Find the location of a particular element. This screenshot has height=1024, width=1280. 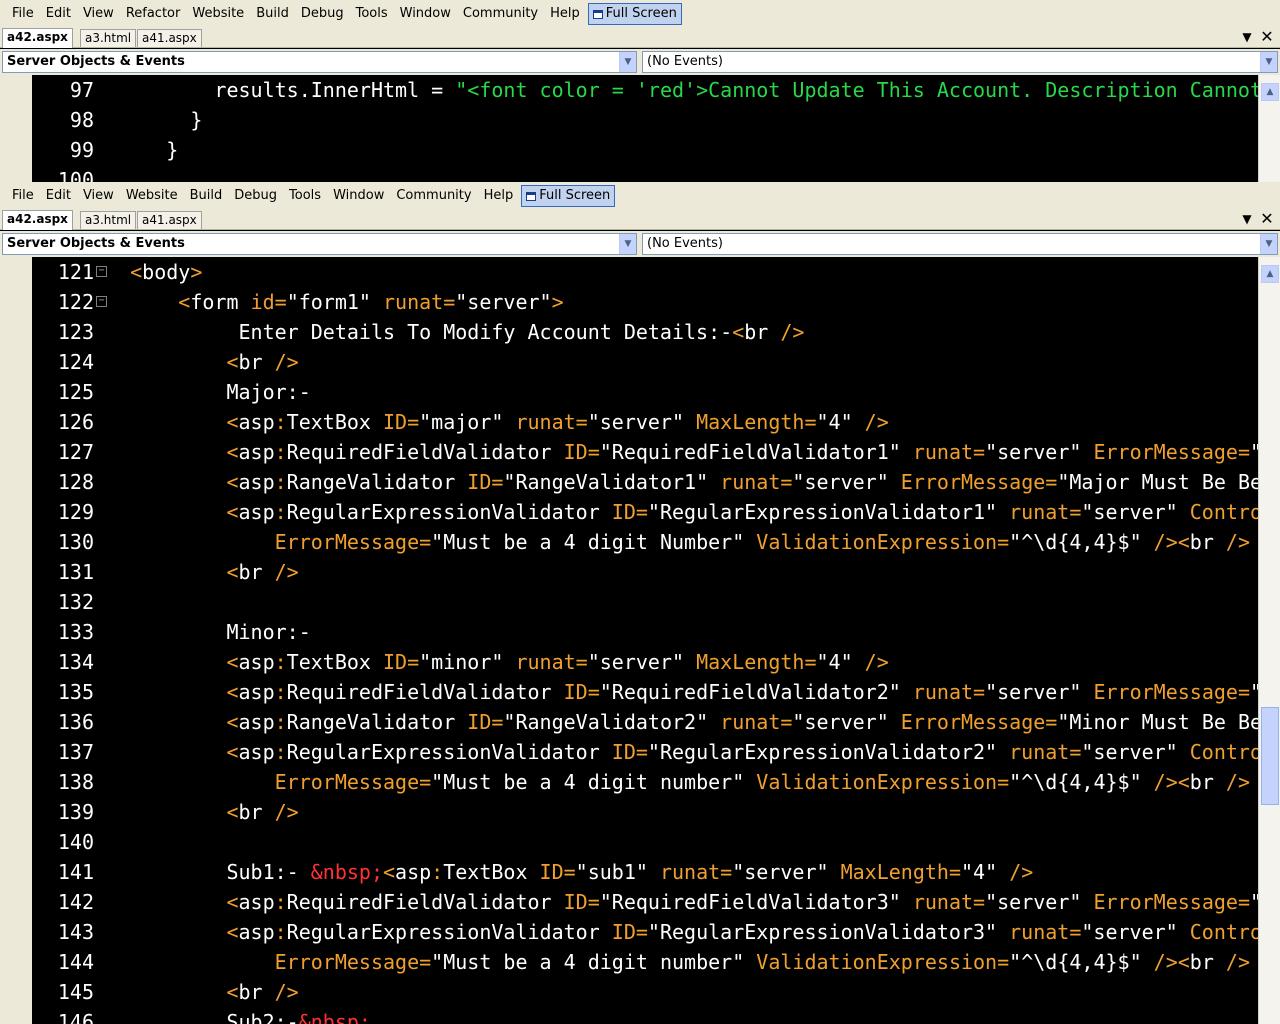

code-token: } is located at coordinates (196, 120).